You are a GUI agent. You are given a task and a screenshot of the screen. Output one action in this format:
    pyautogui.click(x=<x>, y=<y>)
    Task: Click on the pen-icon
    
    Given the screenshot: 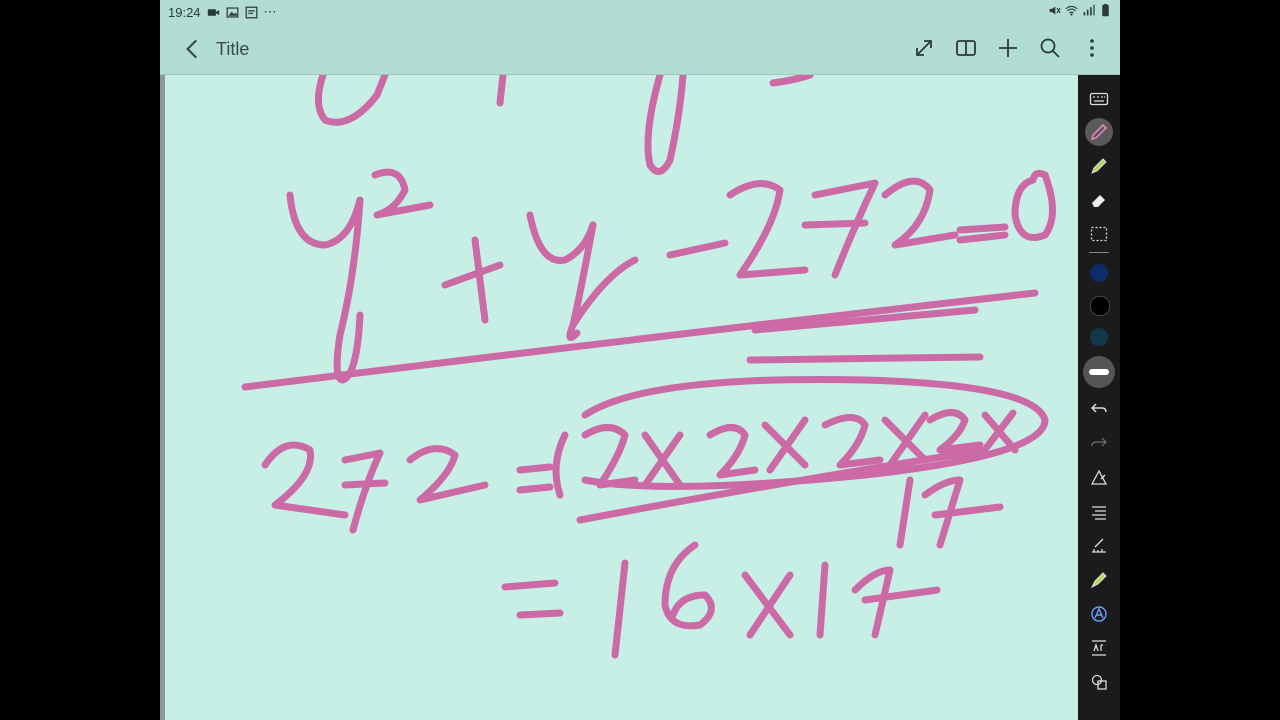 What is the action you would take?
    pyautogui.click(x=1099, y=132)
    